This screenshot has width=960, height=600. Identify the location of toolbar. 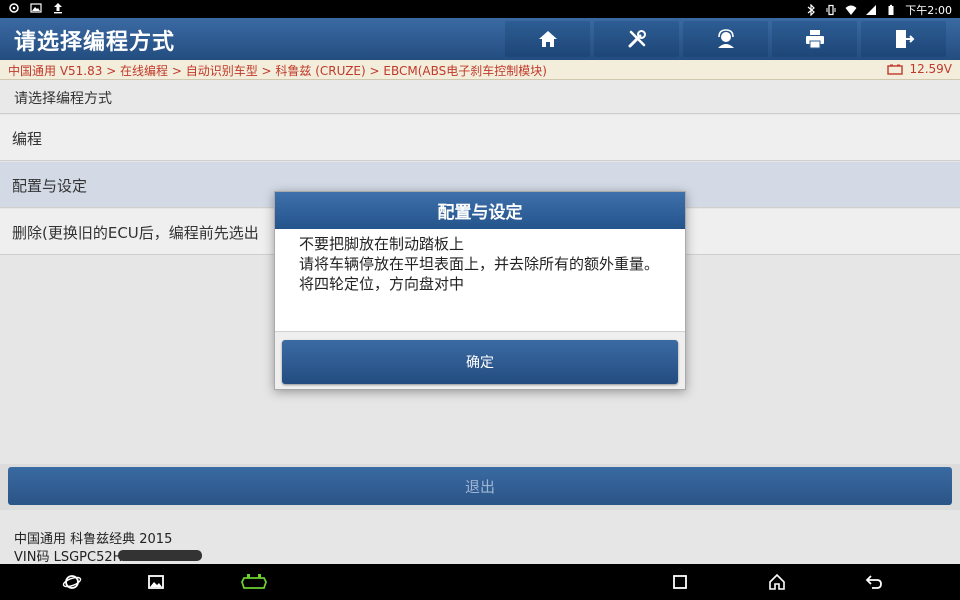
(725, 39).